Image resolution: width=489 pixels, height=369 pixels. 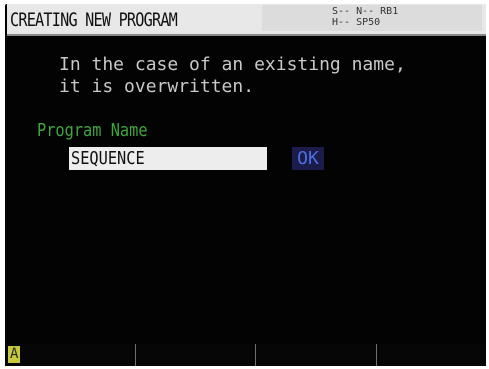 What do you see at coordinates (14, 354) in the screenshot?
I see `function-key-1-label: A` at bounding box center [14, 354].